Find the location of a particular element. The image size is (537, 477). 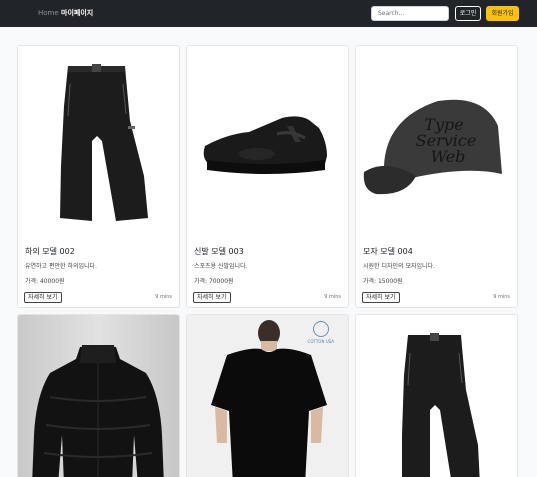

cap-icon: Type Service Web is located at coordinates (432, 147).